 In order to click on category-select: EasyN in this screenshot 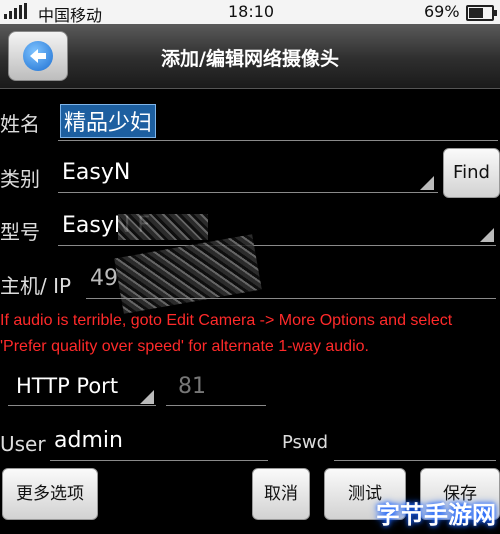, I will do `click(96, 172)`.